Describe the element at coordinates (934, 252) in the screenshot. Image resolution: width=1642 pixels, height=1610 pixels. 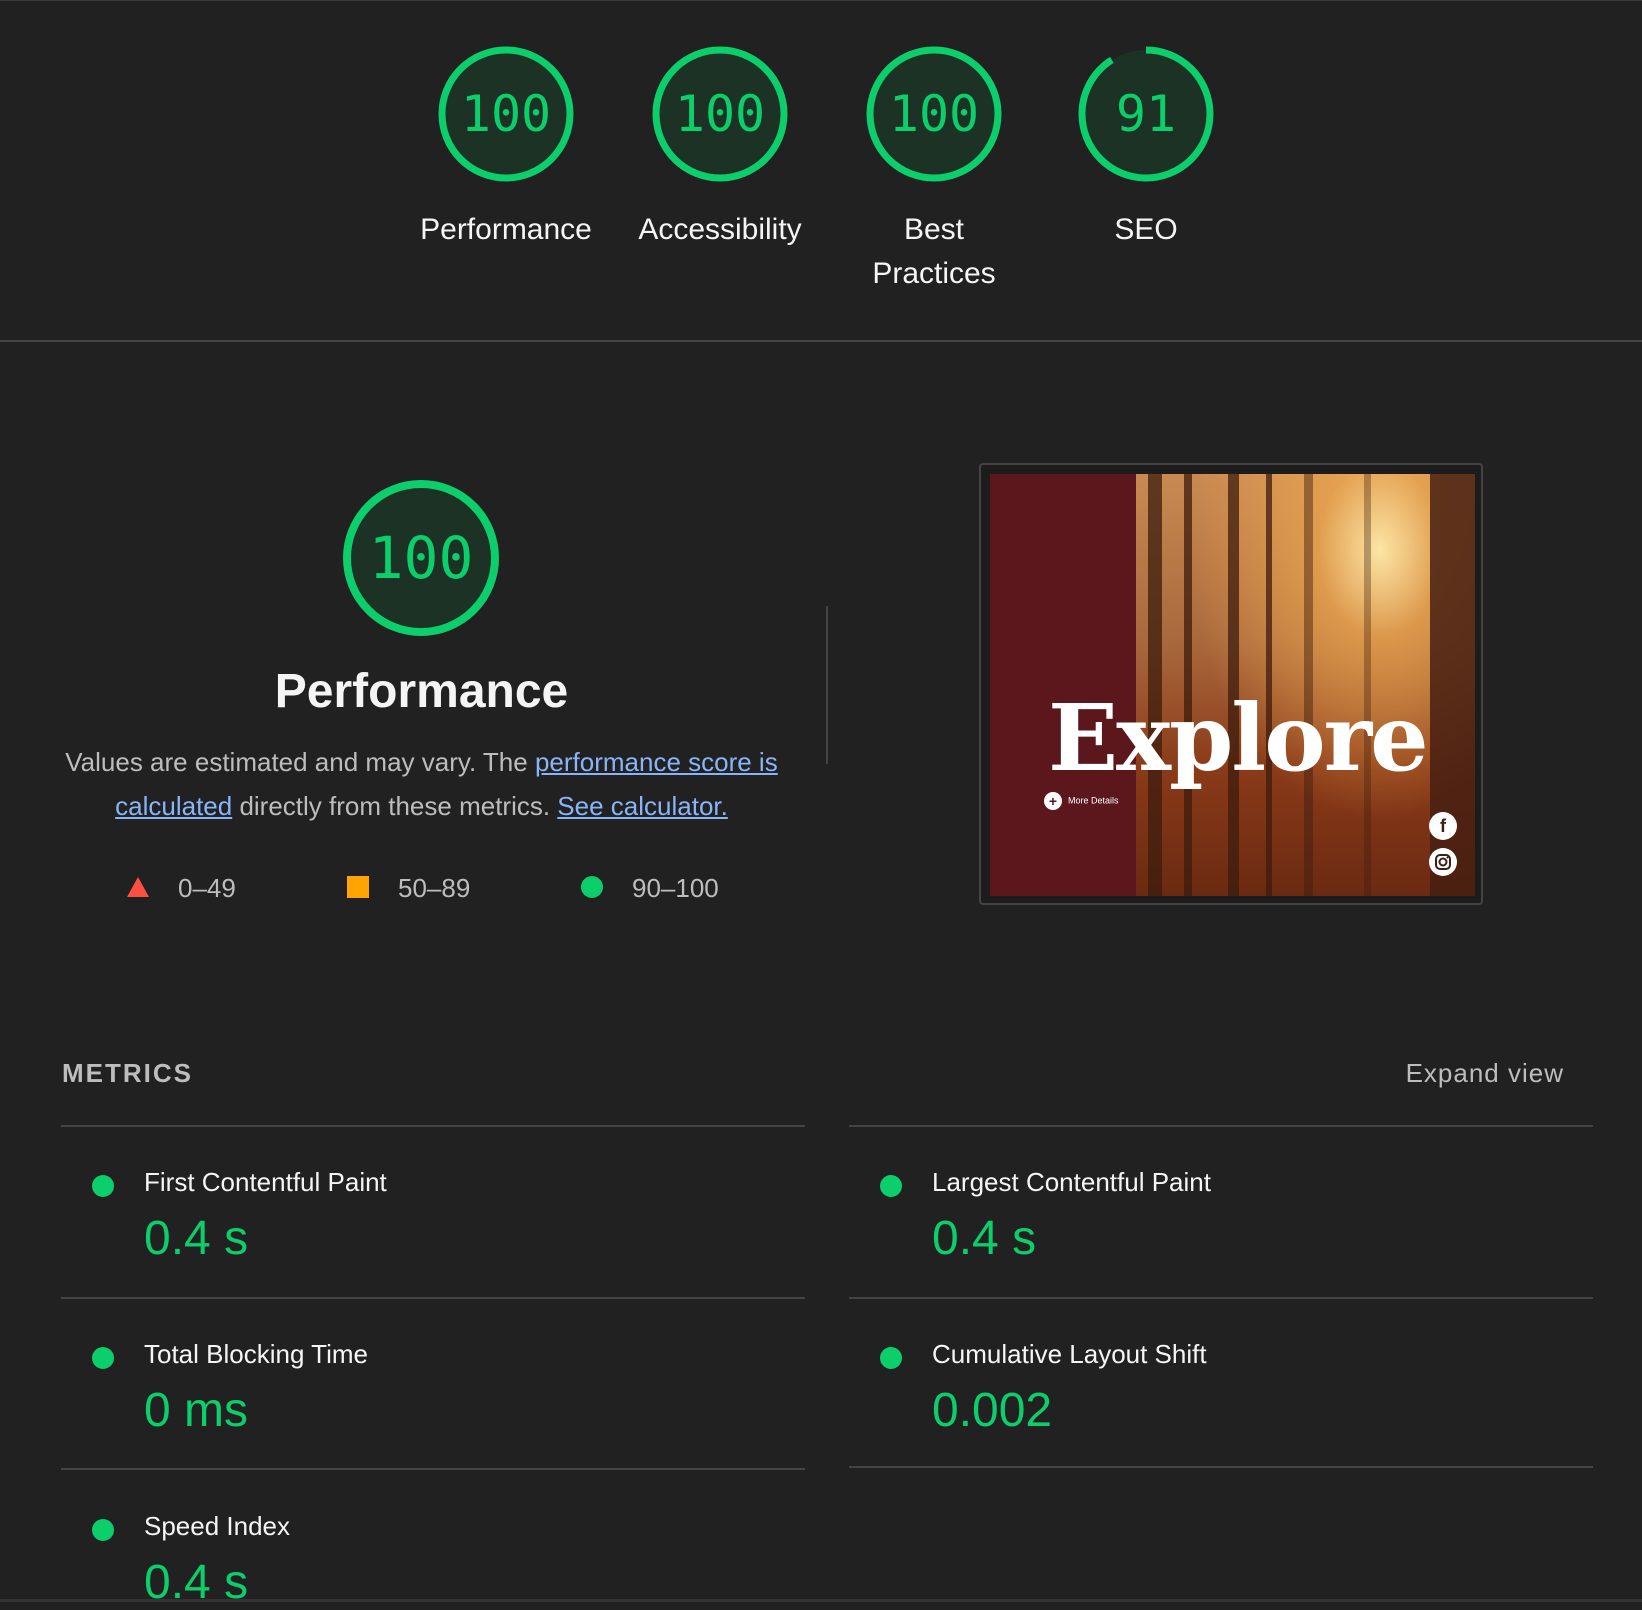
I see `gauge-label: Best Practices` at that location.